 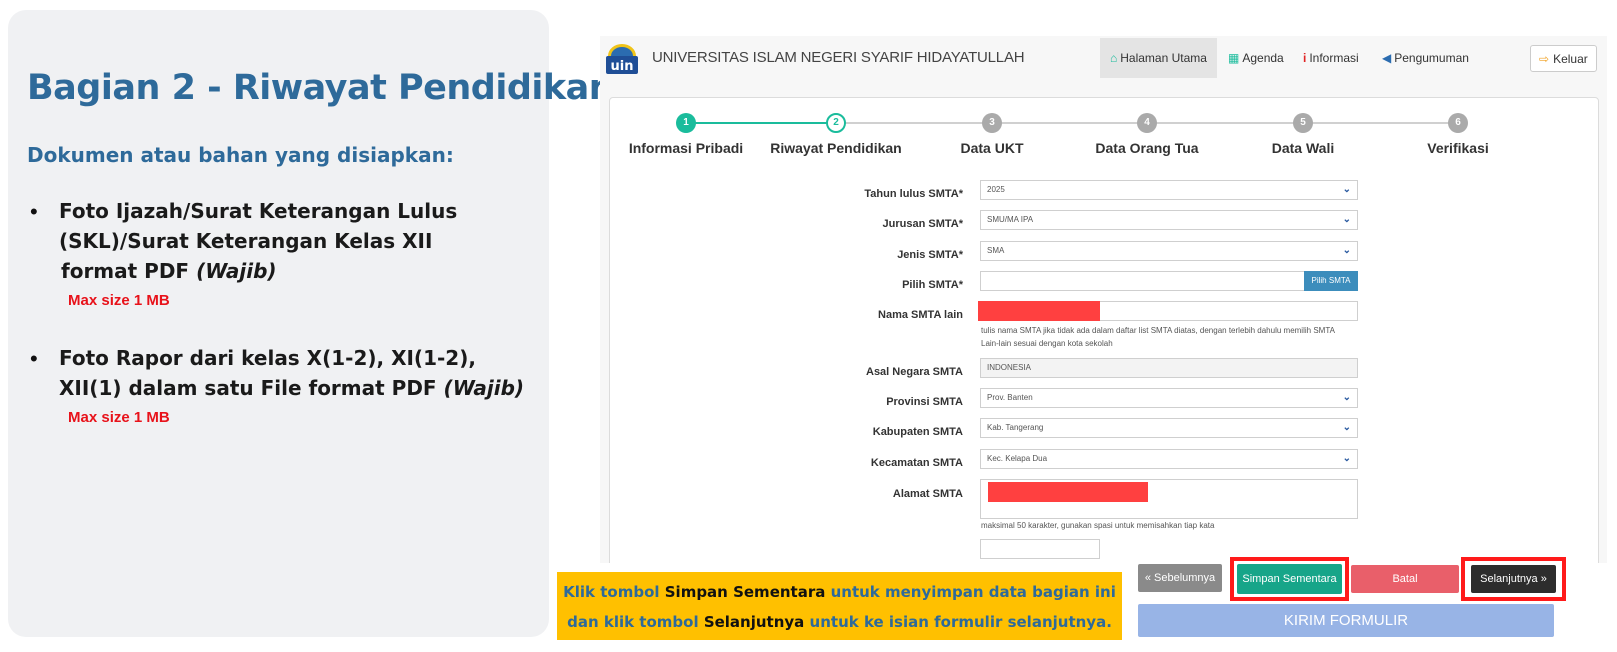 I want to click on negara-label: Asal Negara SMTA, so click(x=914, y=372).